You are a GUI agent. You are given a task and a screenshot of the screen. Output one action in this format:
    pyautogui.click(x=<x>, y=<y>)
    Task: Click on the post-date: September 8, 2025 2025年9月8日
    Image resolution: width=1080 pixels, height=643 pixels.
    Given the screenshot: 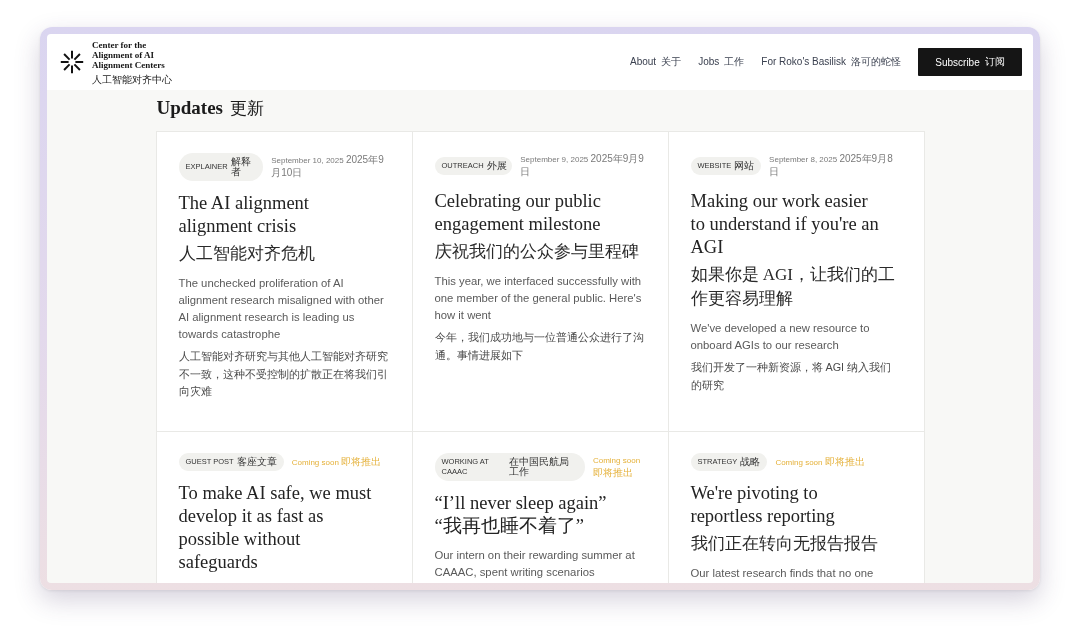 What is the action you would take?
    pyautogui.click(x=831, y=166)
    